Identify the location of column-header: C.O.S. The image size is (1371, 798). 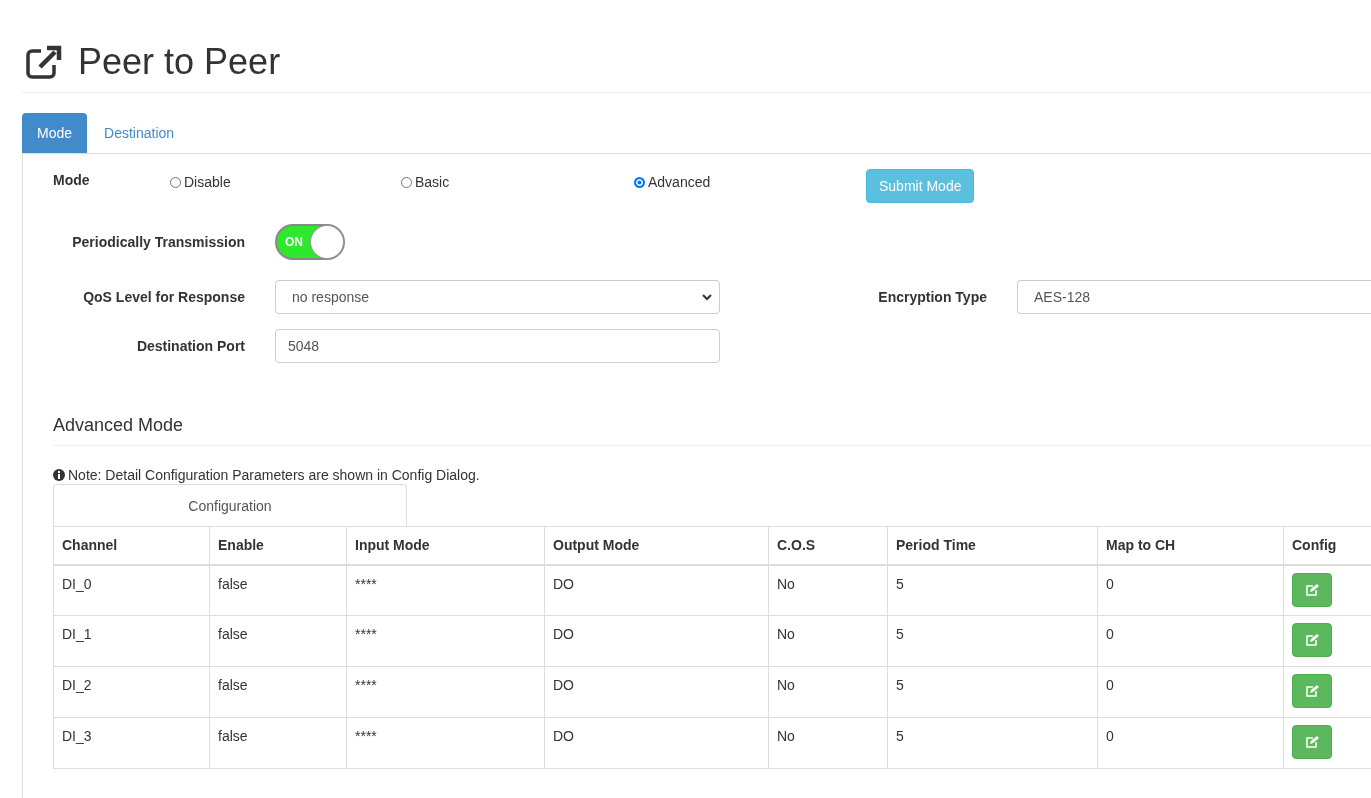
(828, 545).